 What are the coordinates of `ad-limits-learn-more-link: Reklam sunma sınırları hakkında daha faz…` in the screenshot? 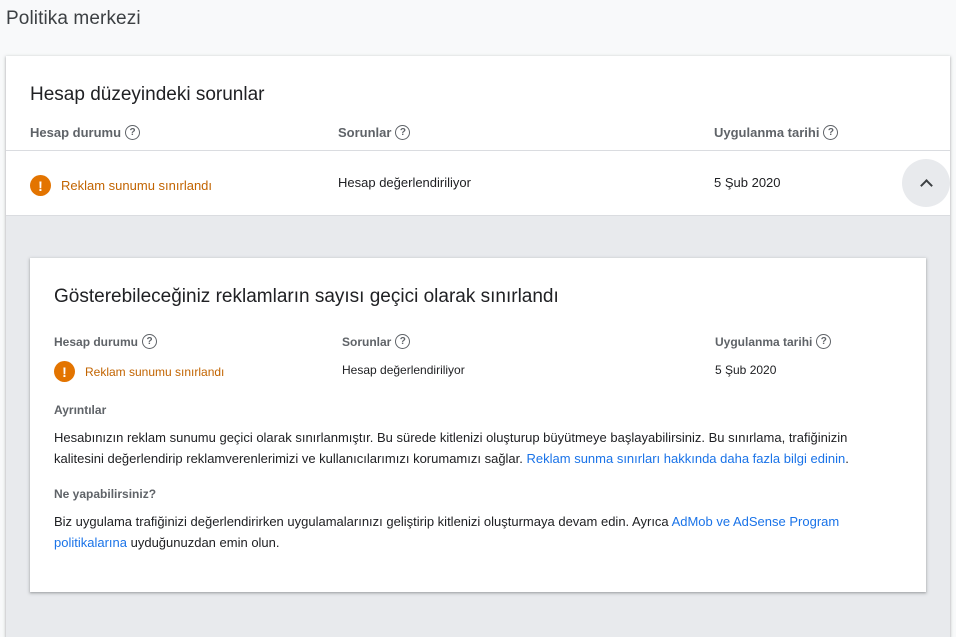 It's located at (686, 458).